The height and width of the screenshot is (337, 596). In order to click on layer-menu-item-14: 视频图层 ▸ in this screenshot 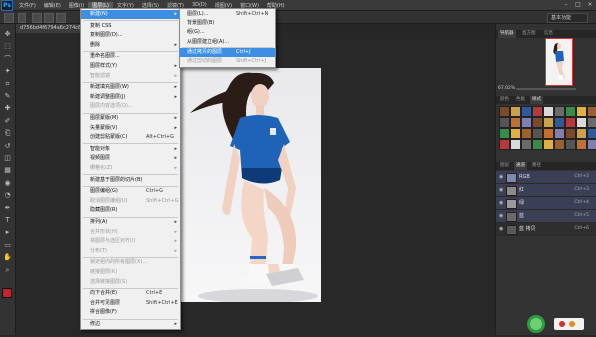, I will do `click(130, 158)`.